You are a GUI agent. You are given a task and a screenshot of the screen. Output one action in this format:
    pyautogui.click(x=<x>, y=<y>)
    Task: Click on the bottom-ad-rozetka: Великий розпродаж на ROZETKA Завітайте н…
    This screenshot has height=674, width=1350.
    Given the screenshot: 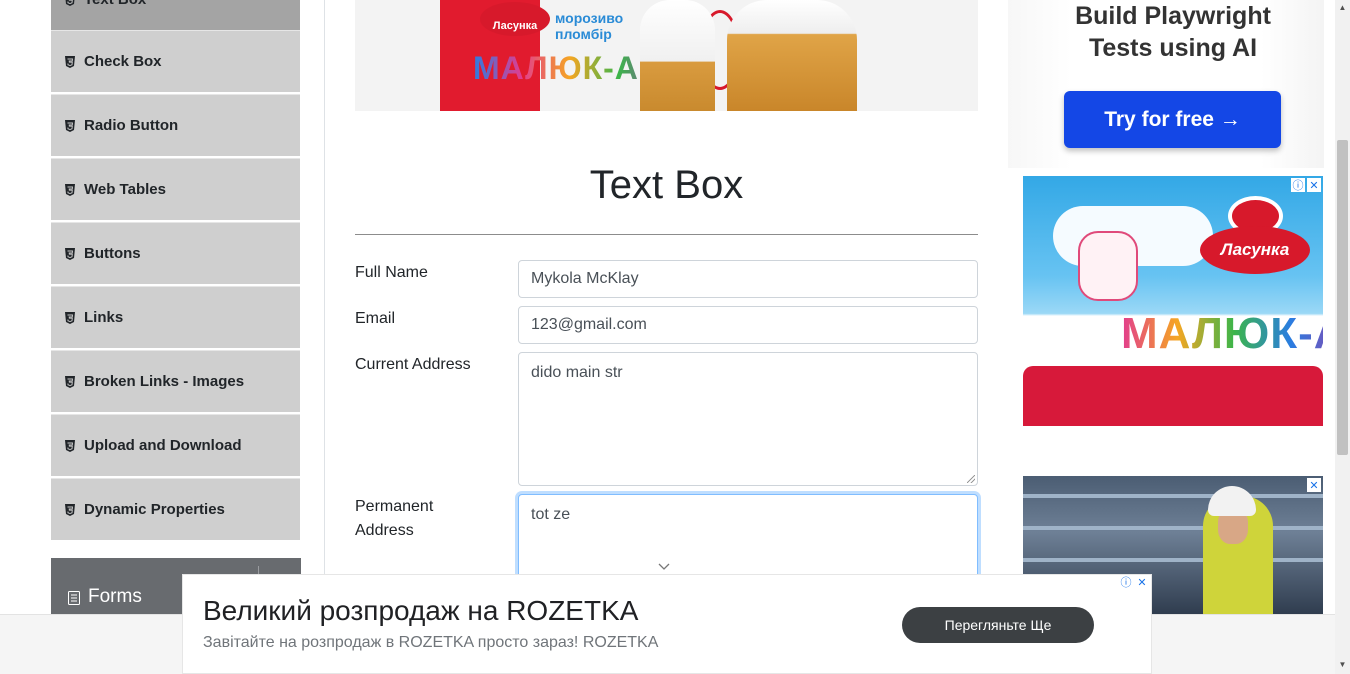 What is the action you would take?
    pyautogui.click(x=667, y=624)
    